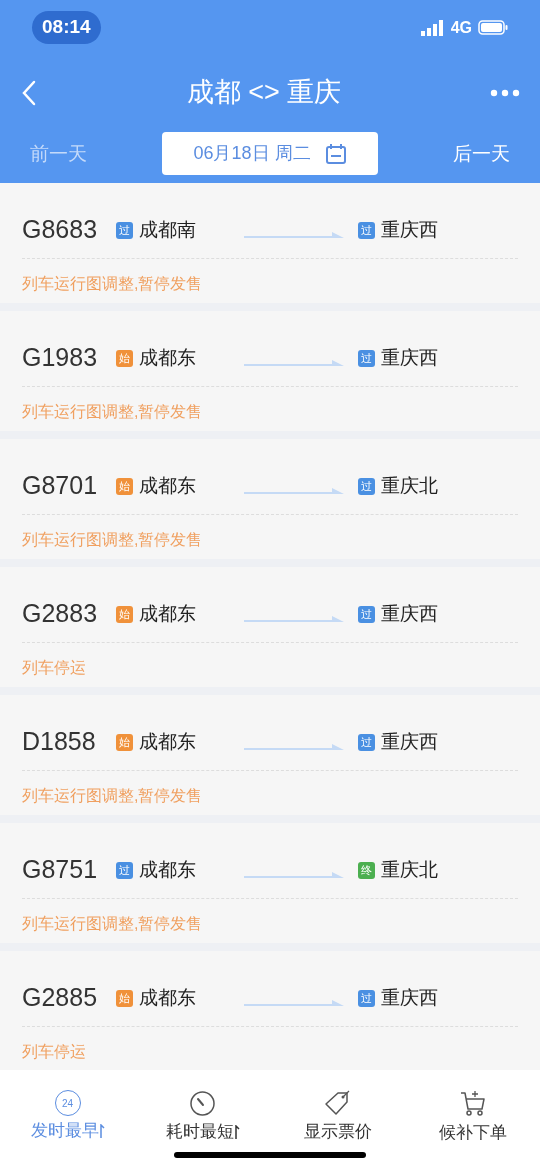 The height and width of the screenshot is (1169, 540). What do you see at coordinates (337, 1103) in the screenshot?
I see `tag-icon` at bounding box center [337, 1103].